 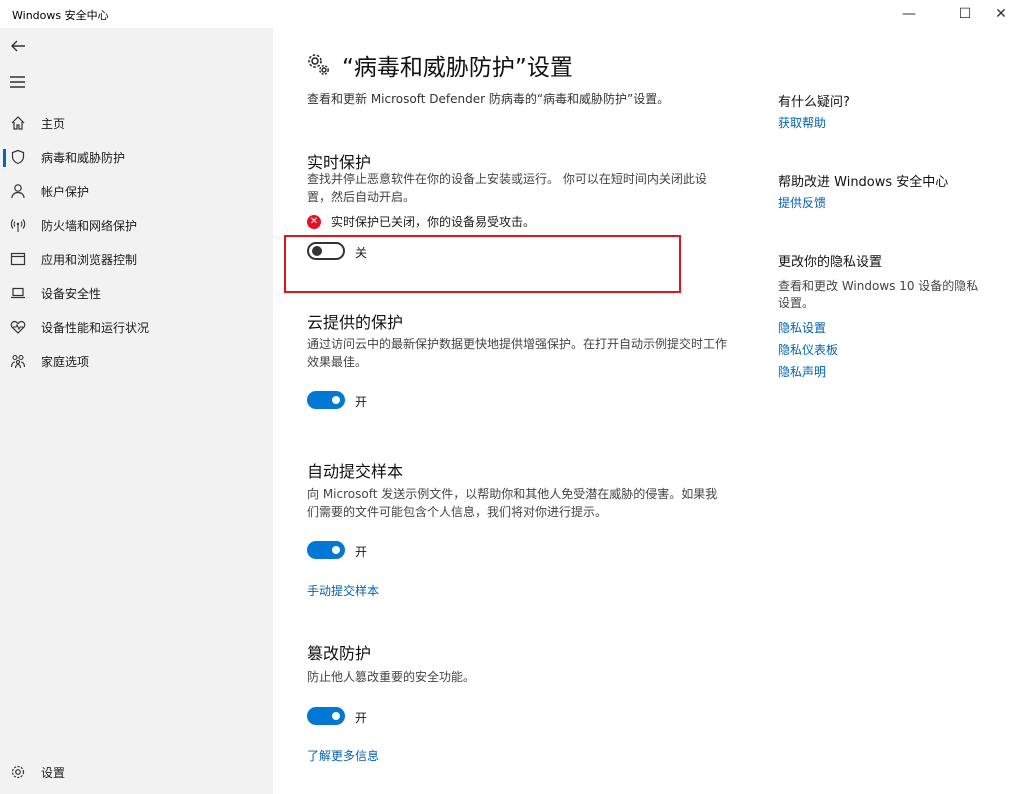 What do you see at coordinates (136, 157) in the screenshot?
I see `sidebar-item-virus-protection: 病毒和威胁防护` at bounding box center [136, 157].